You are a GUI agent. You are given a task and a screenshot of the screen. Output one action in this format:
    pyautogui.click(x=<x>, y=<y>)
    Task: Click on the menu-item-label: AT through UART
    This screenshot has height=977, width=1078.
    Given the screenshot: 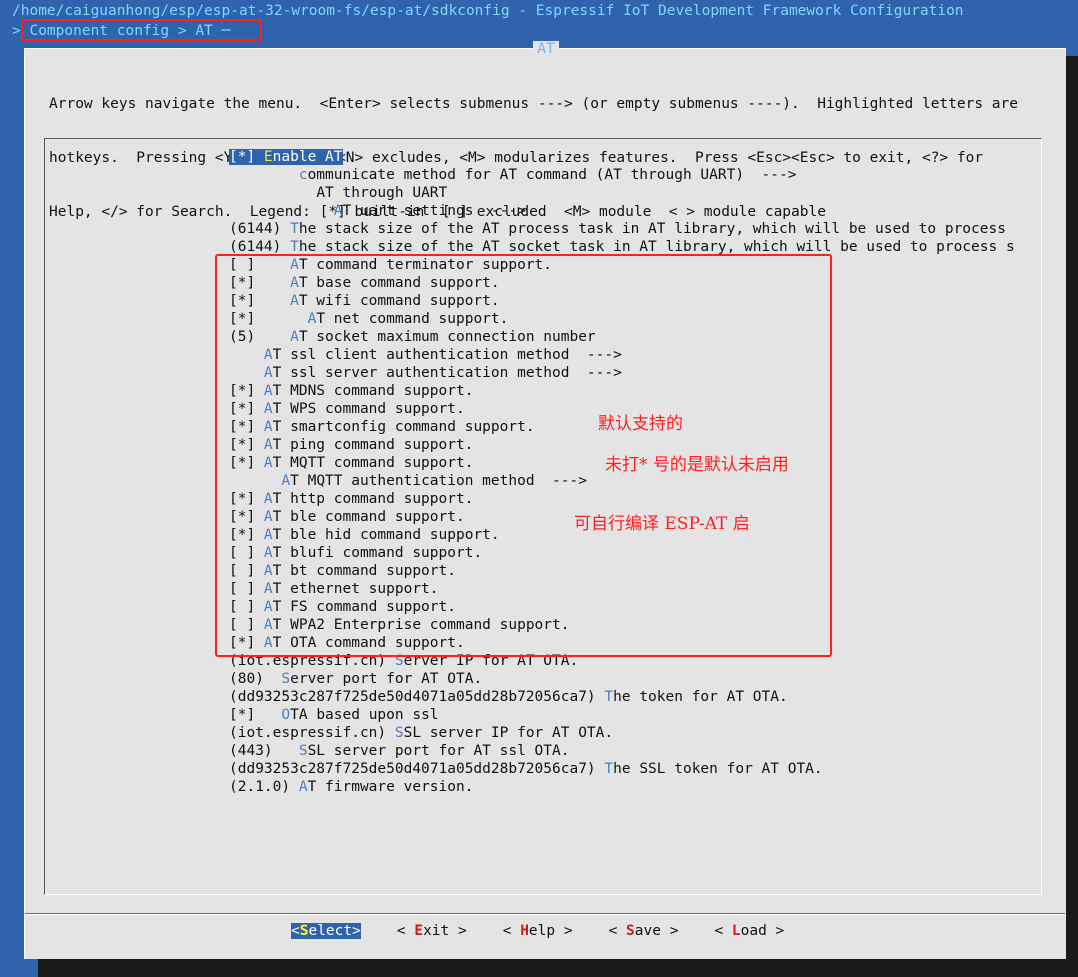 What is the action you would take?
    pyautogui.click(x=382, y=193)
    